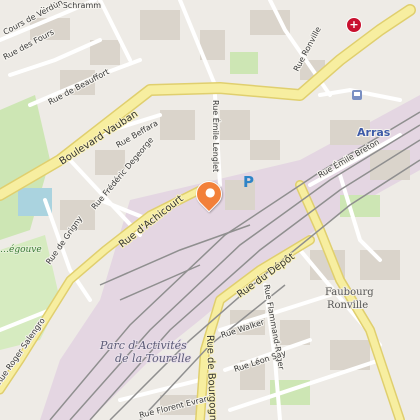 Image resolution: width=420 pixels, height=420 pixels. What do you see at coordinates (216, 136) in the screenshot?
I see `label-rue-emile-lenglet: Rue Émile Lenglet` at bounding box center [216, 136].